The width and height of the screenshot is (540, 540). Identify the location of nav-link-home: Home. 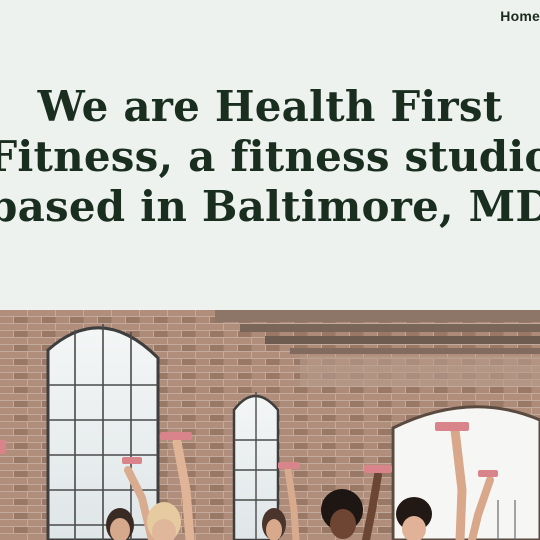
(520, 18).